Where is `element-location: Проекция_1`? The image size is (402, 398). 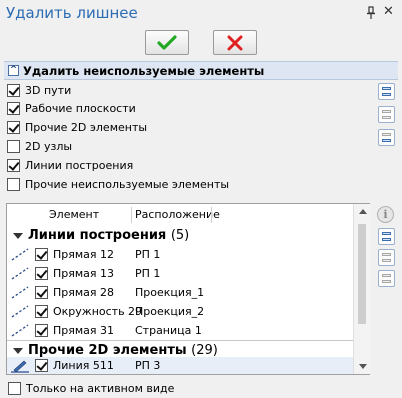
element-location: Проекция_1 is located at coordinates (170, 292).